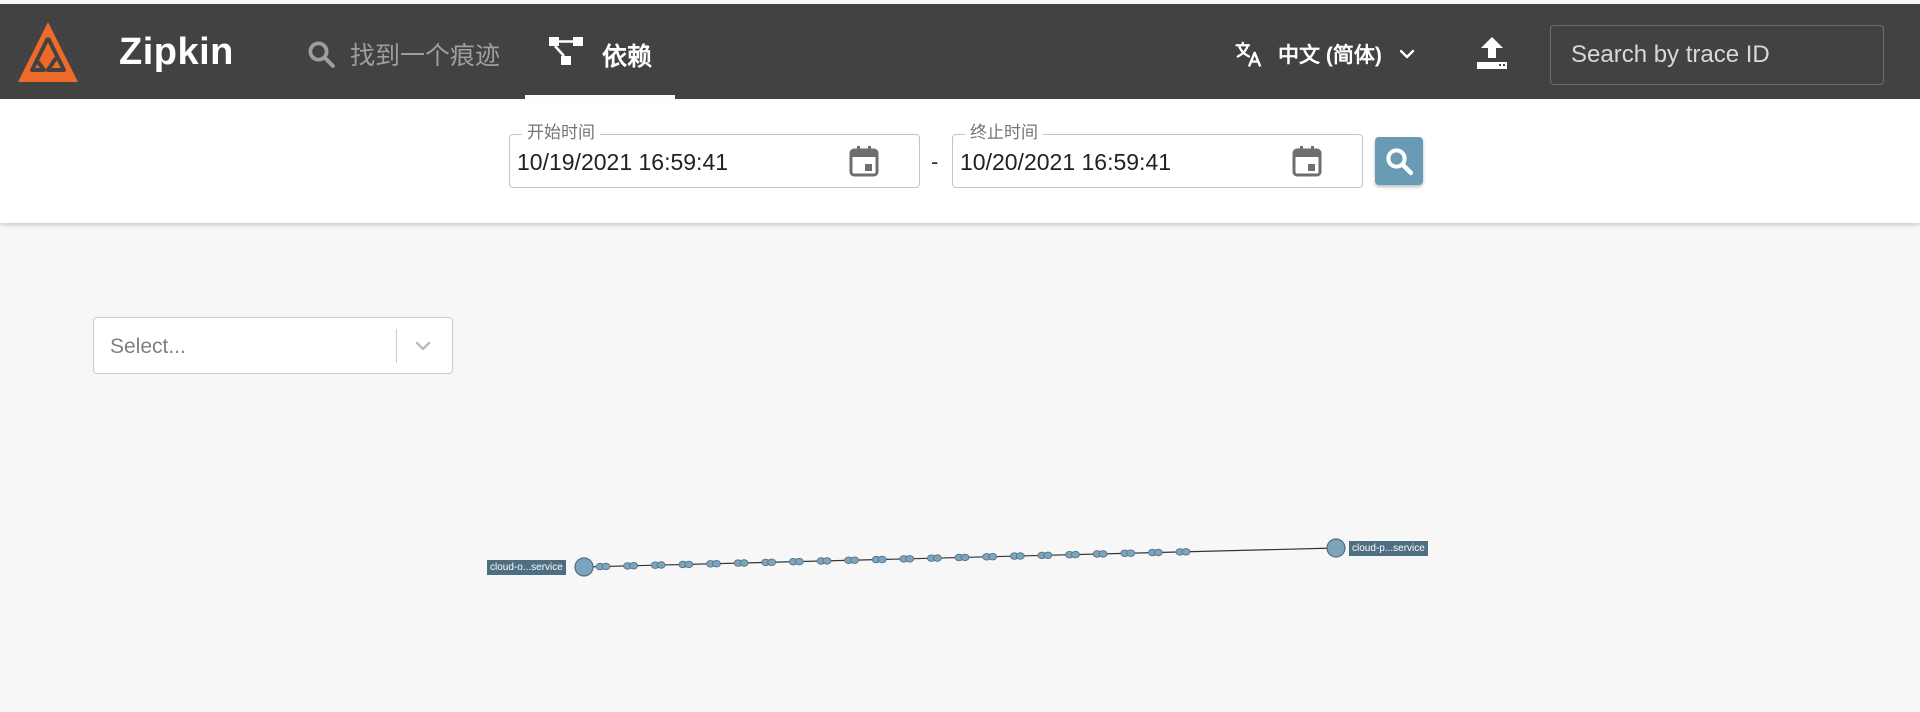  I want to click on dependency-graph, so click(960, 557).